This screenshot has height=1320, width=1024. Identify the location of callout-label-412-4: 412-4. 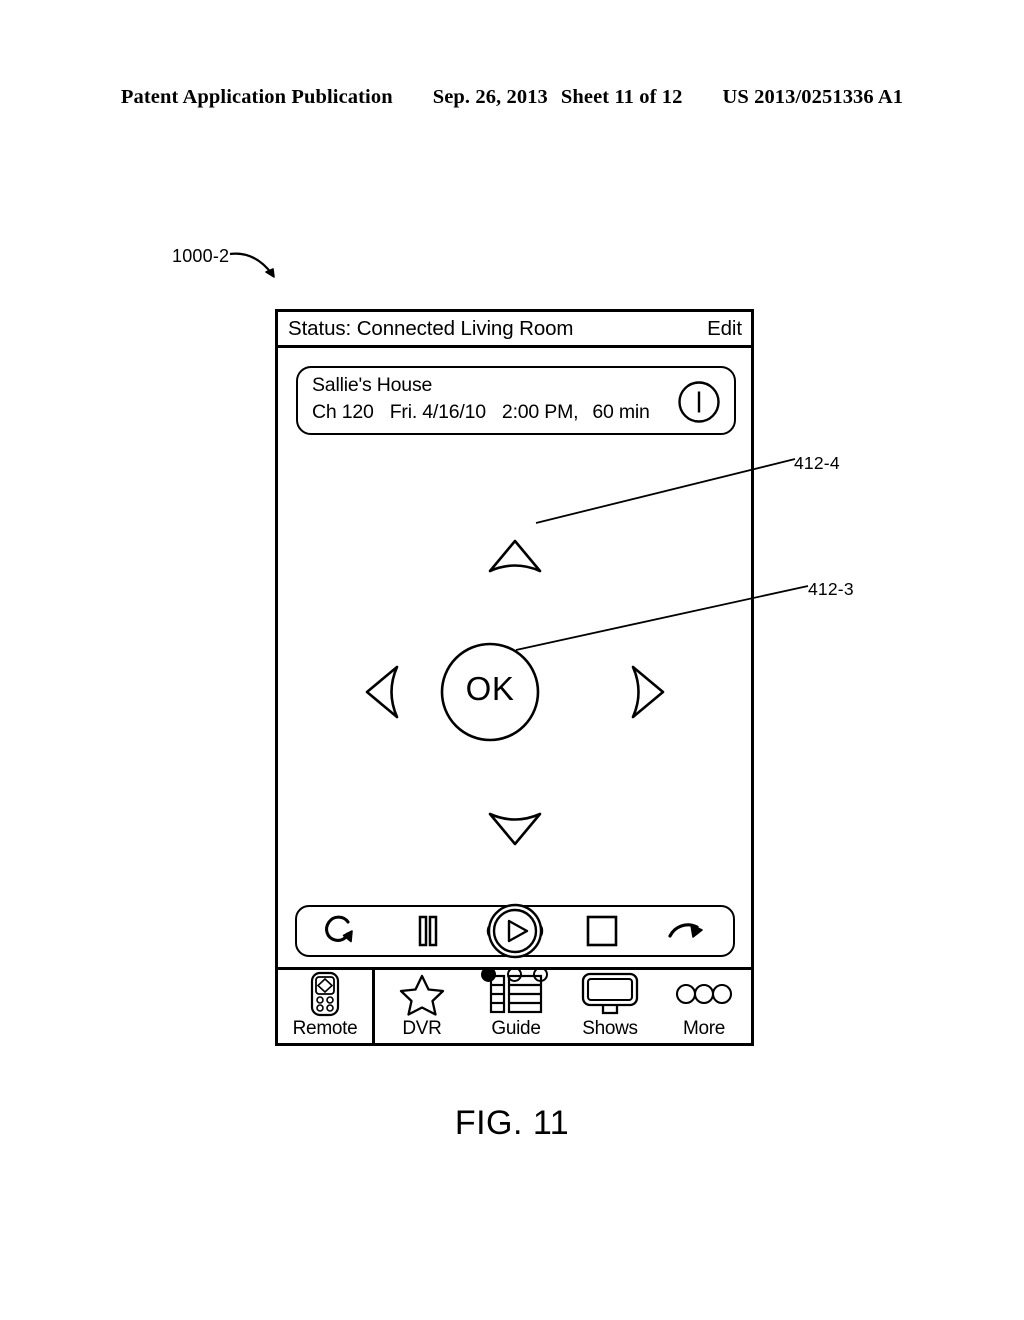
(817, 463).